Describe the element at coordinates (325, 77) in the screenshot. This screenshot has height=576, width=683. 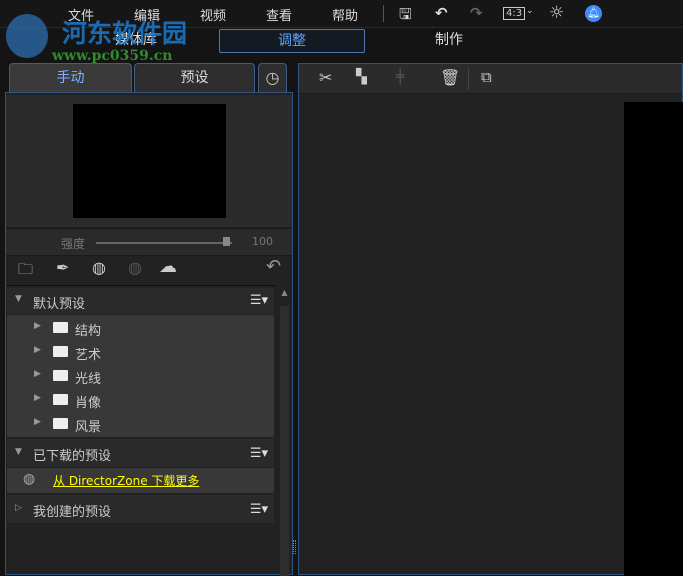
I see `scissors-icon: ✂` at that location.